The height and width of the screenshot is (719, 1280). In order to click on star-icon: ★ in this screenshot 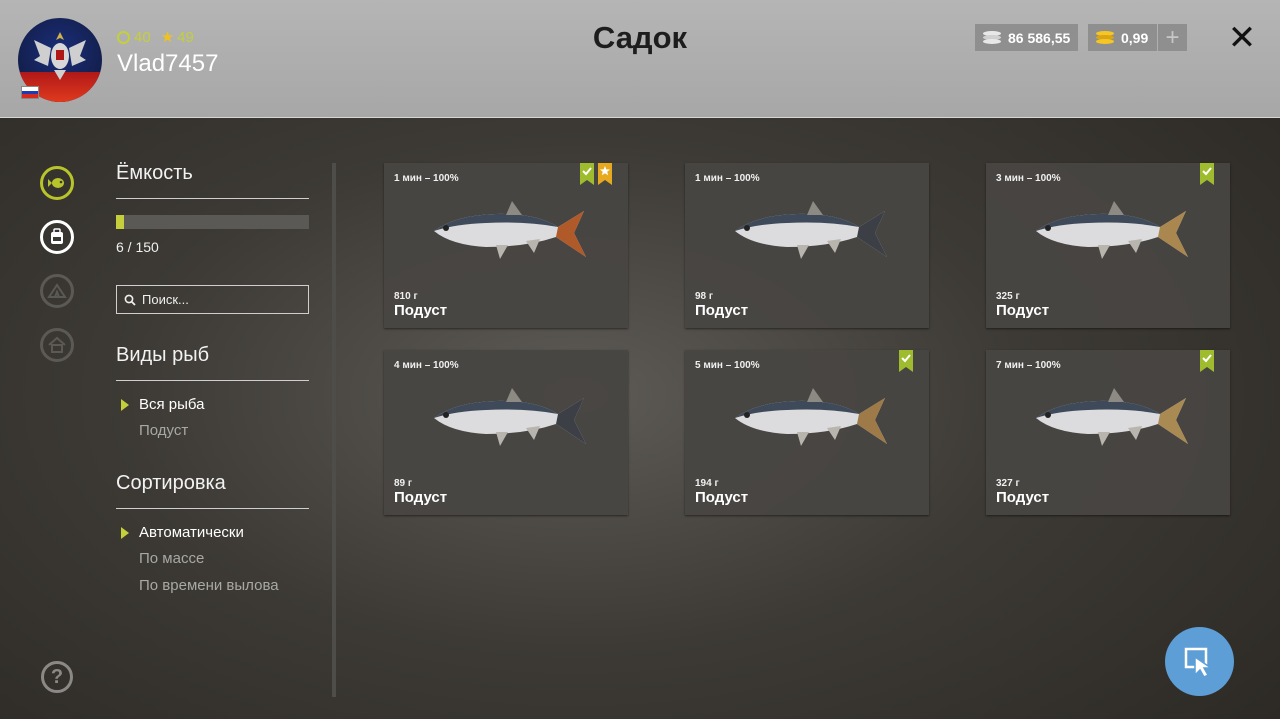, I will do `click(167, 37)`.